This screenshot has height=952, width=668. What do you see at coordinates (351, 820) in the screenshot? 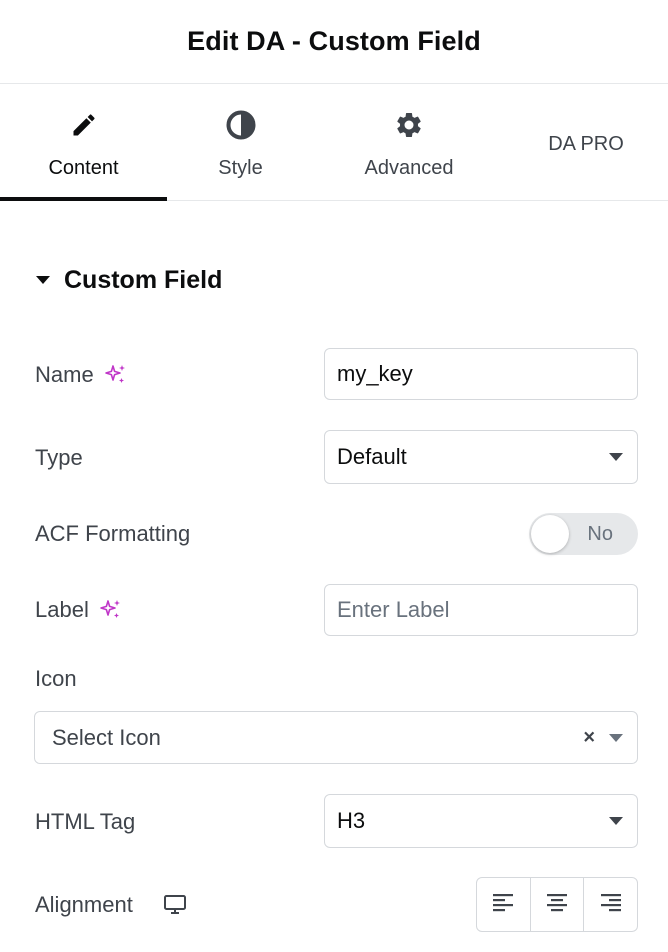
I see `html-tag-select-value: H3` at bounding box center [351, 820].